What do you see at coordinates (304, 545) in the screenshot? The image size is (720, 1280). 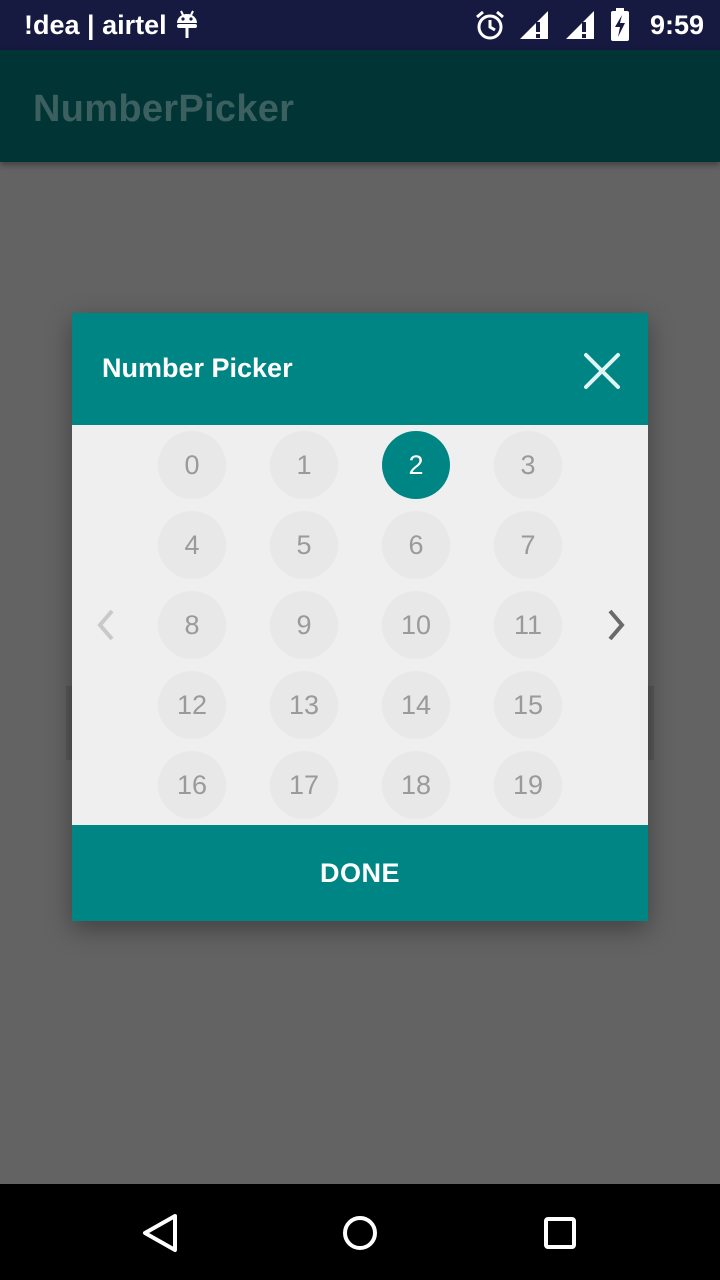 I see `number-cell: 5` at bounding box center [304, 545].